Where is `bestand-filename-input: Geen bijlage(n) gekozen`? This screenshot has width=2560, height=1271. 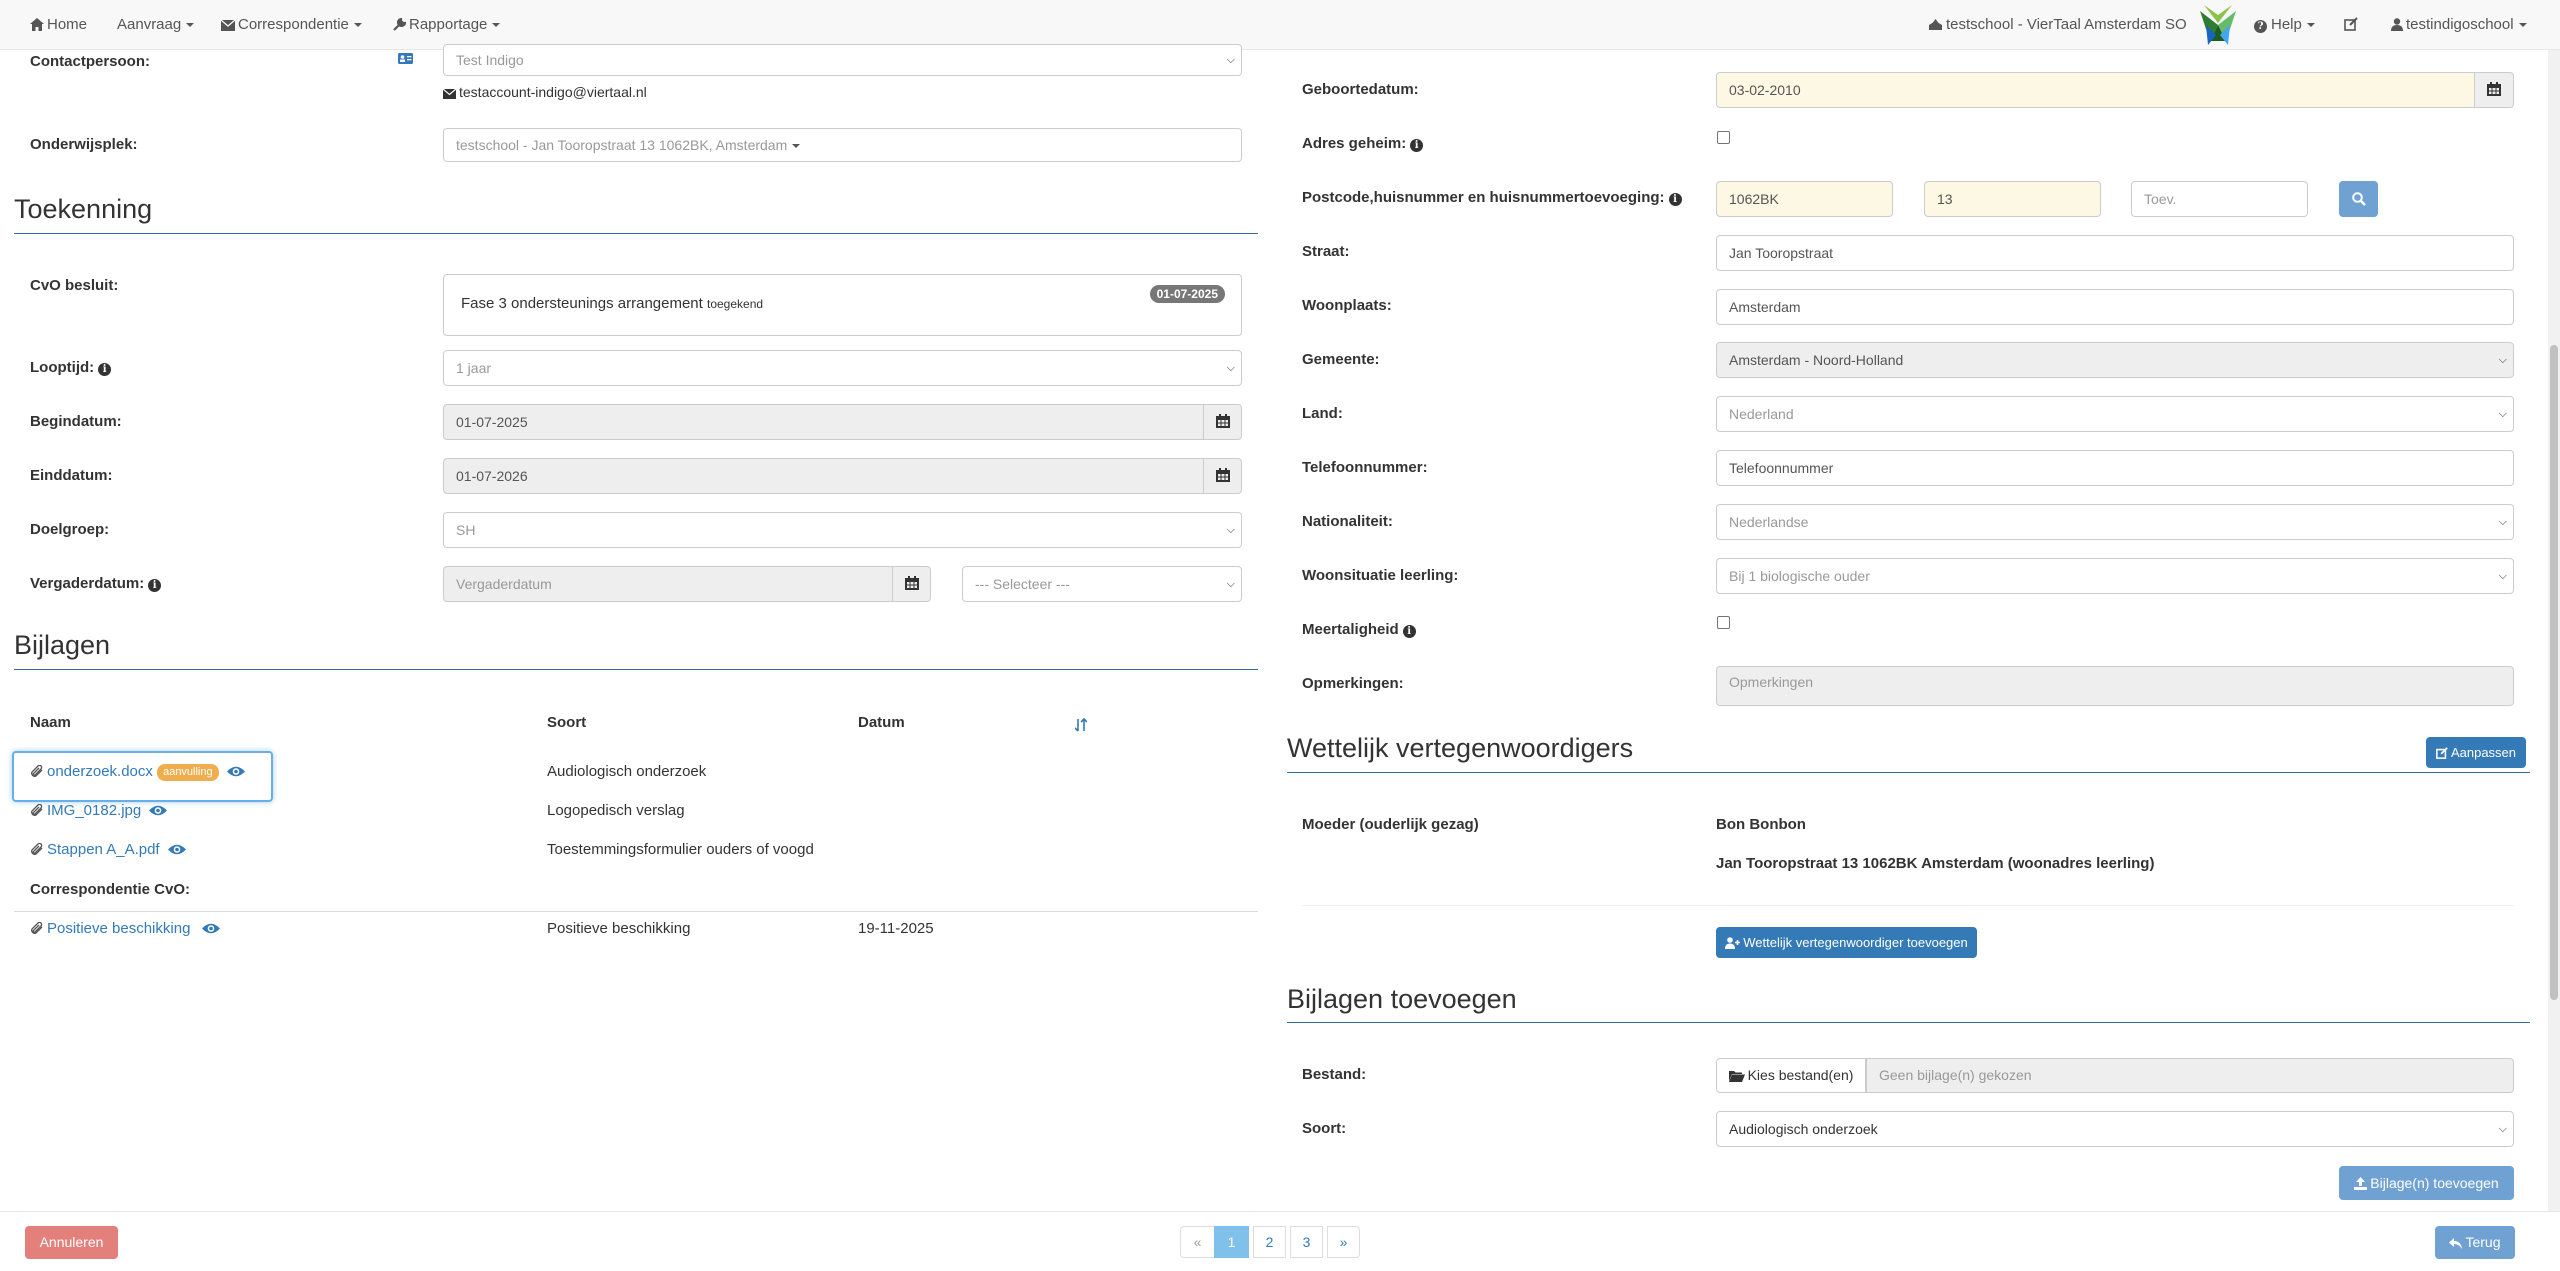
bestand-filename-input: Geen bijlage(n) gekozen is located at coordinates (2190, 1075).